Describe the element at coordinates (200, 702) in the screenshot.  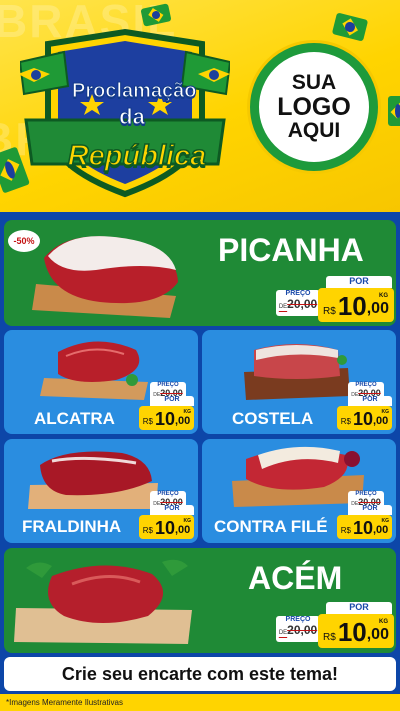
I see `disclaimer-text: *Imagens Meramente Ilustrativas` at that location.